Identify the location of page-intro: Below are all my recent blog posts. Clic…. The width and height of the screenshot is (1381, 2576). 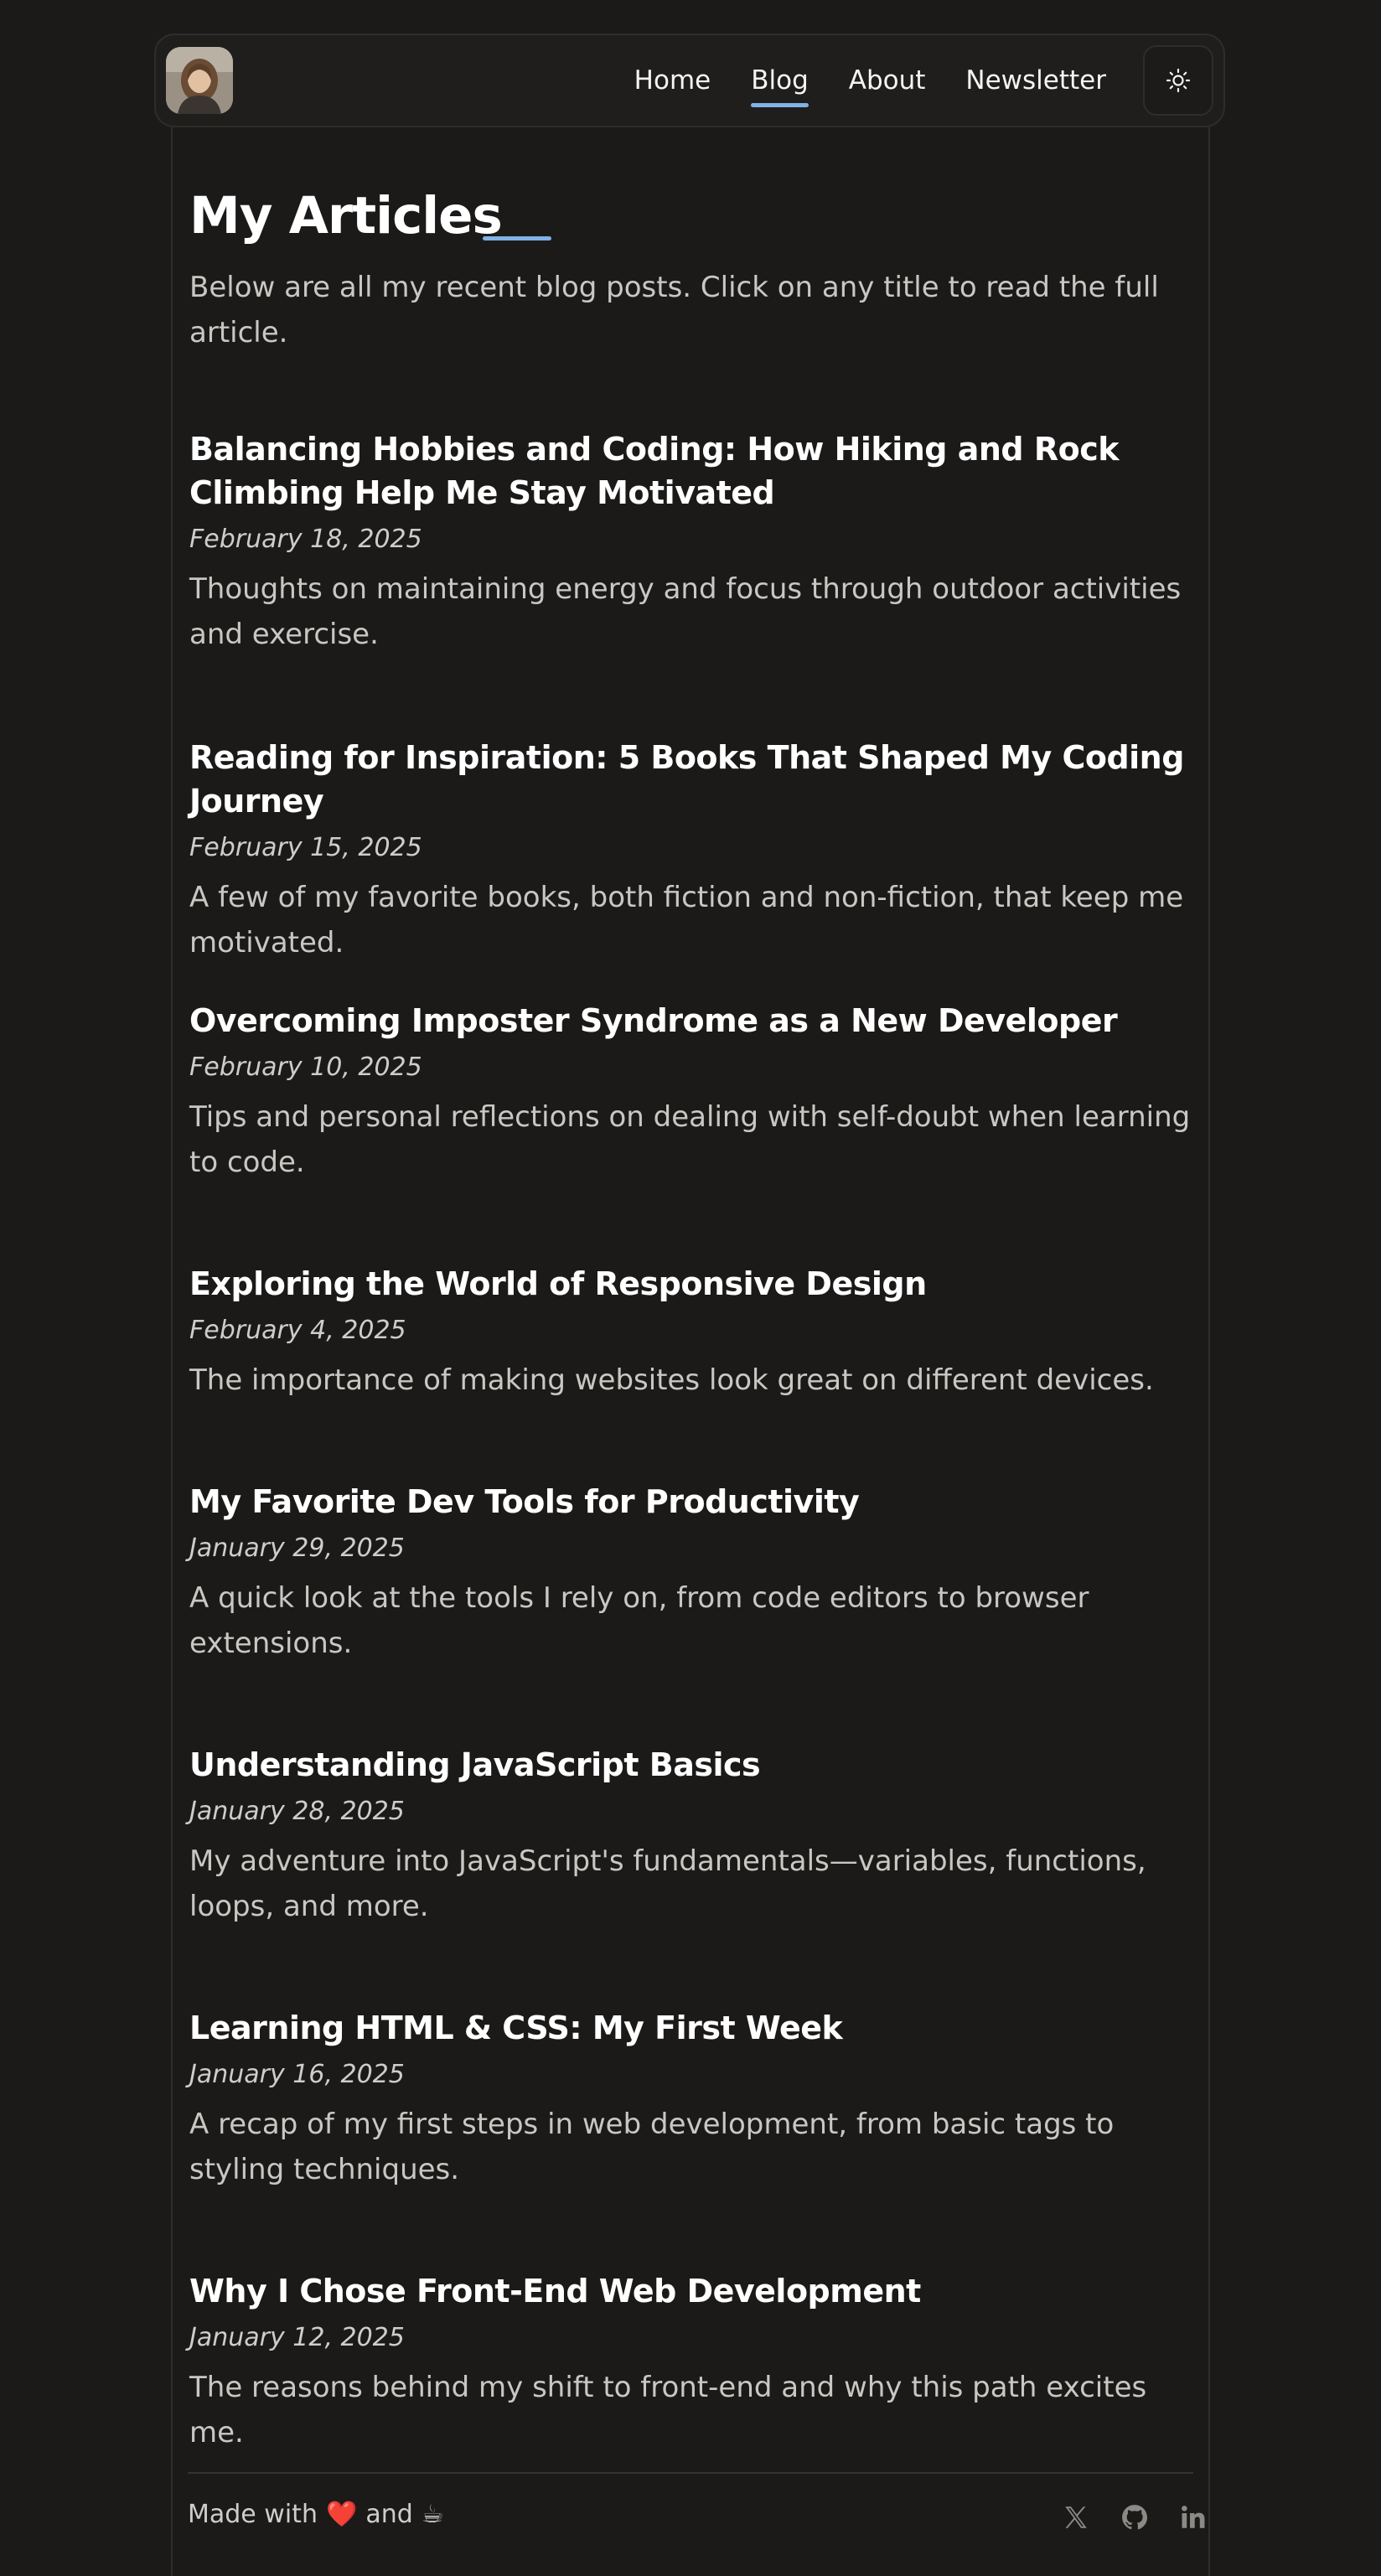
(674, 310).